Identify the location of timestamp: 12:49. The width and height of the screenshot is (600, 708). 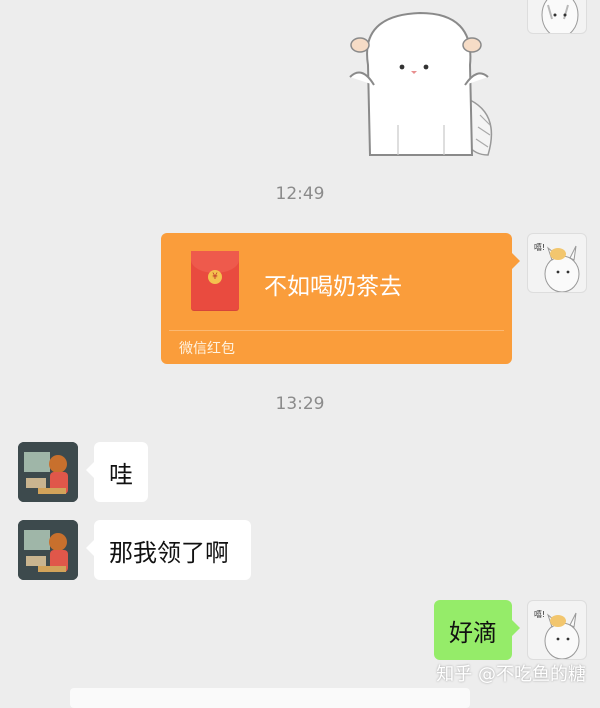
(300, 194).